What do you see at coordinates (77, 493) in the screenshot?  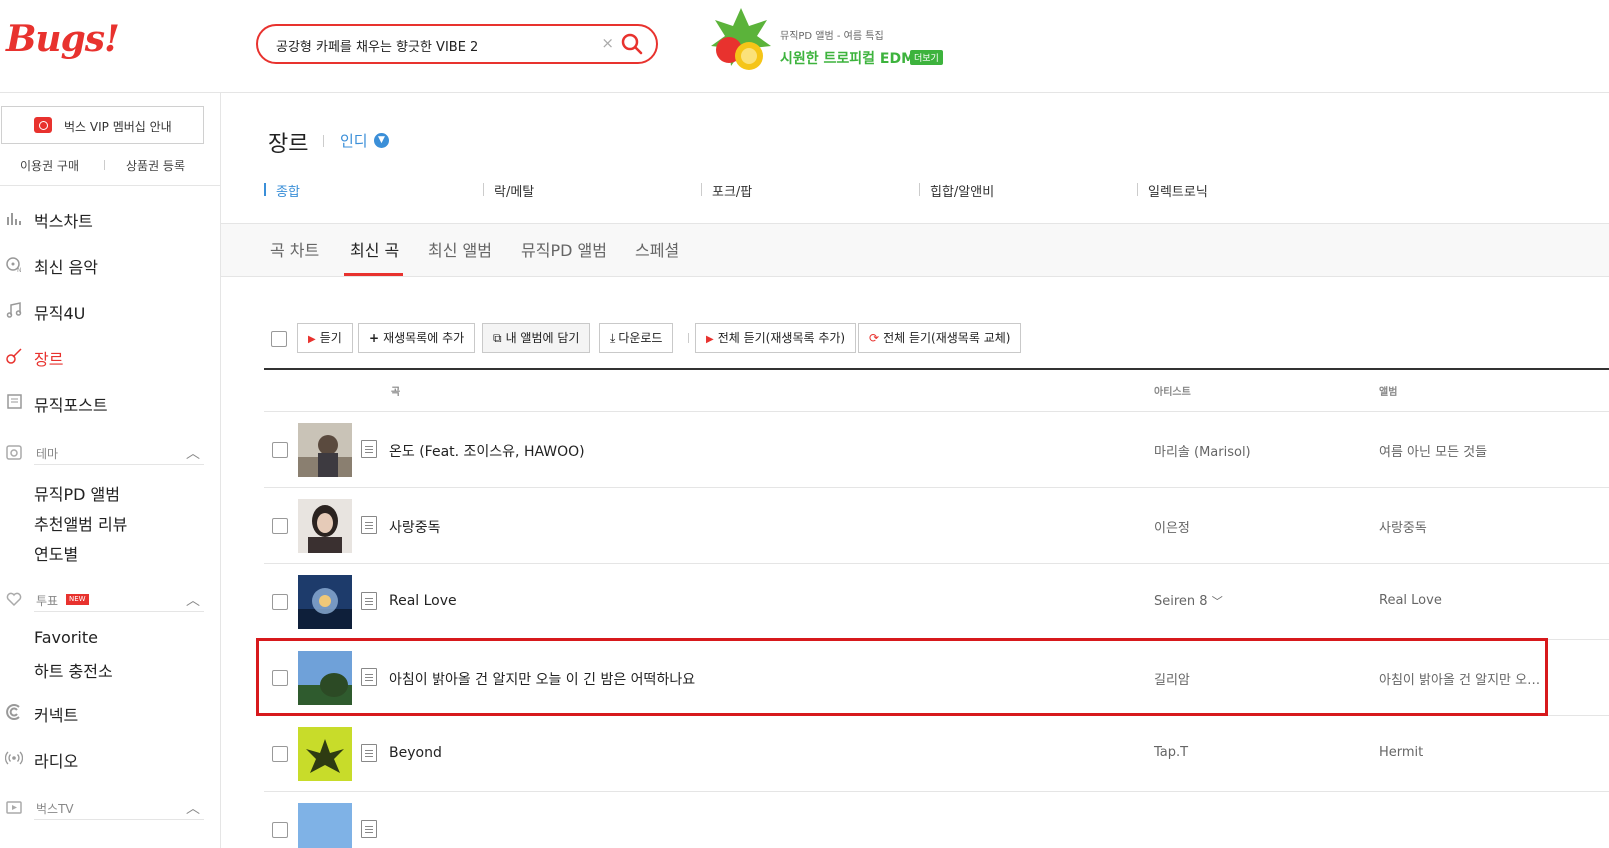 I see `sidebar-sub-musicpd-album: 뮤직PD 앨범` at bounding box center [77, 493].